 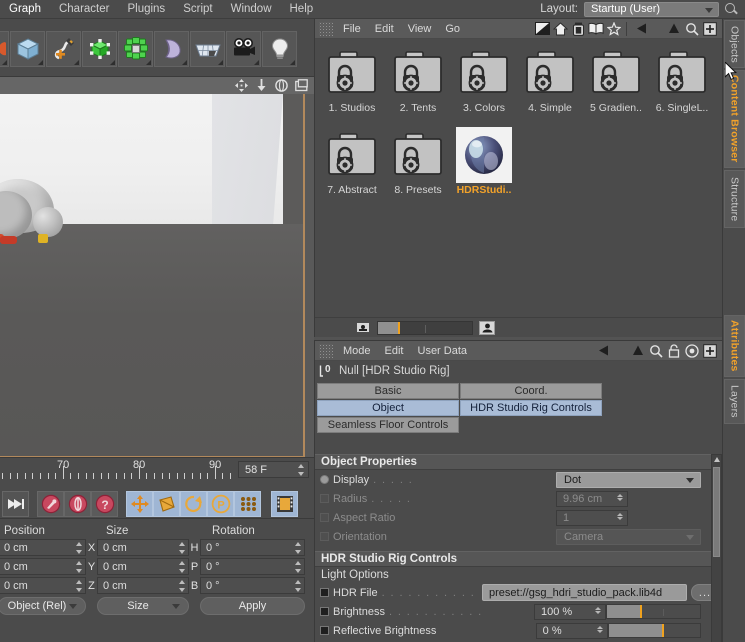 What do you see at coordinates (247, 503) in the screenshot?
I see `pla-key-button` at bounding box center [247, 503].